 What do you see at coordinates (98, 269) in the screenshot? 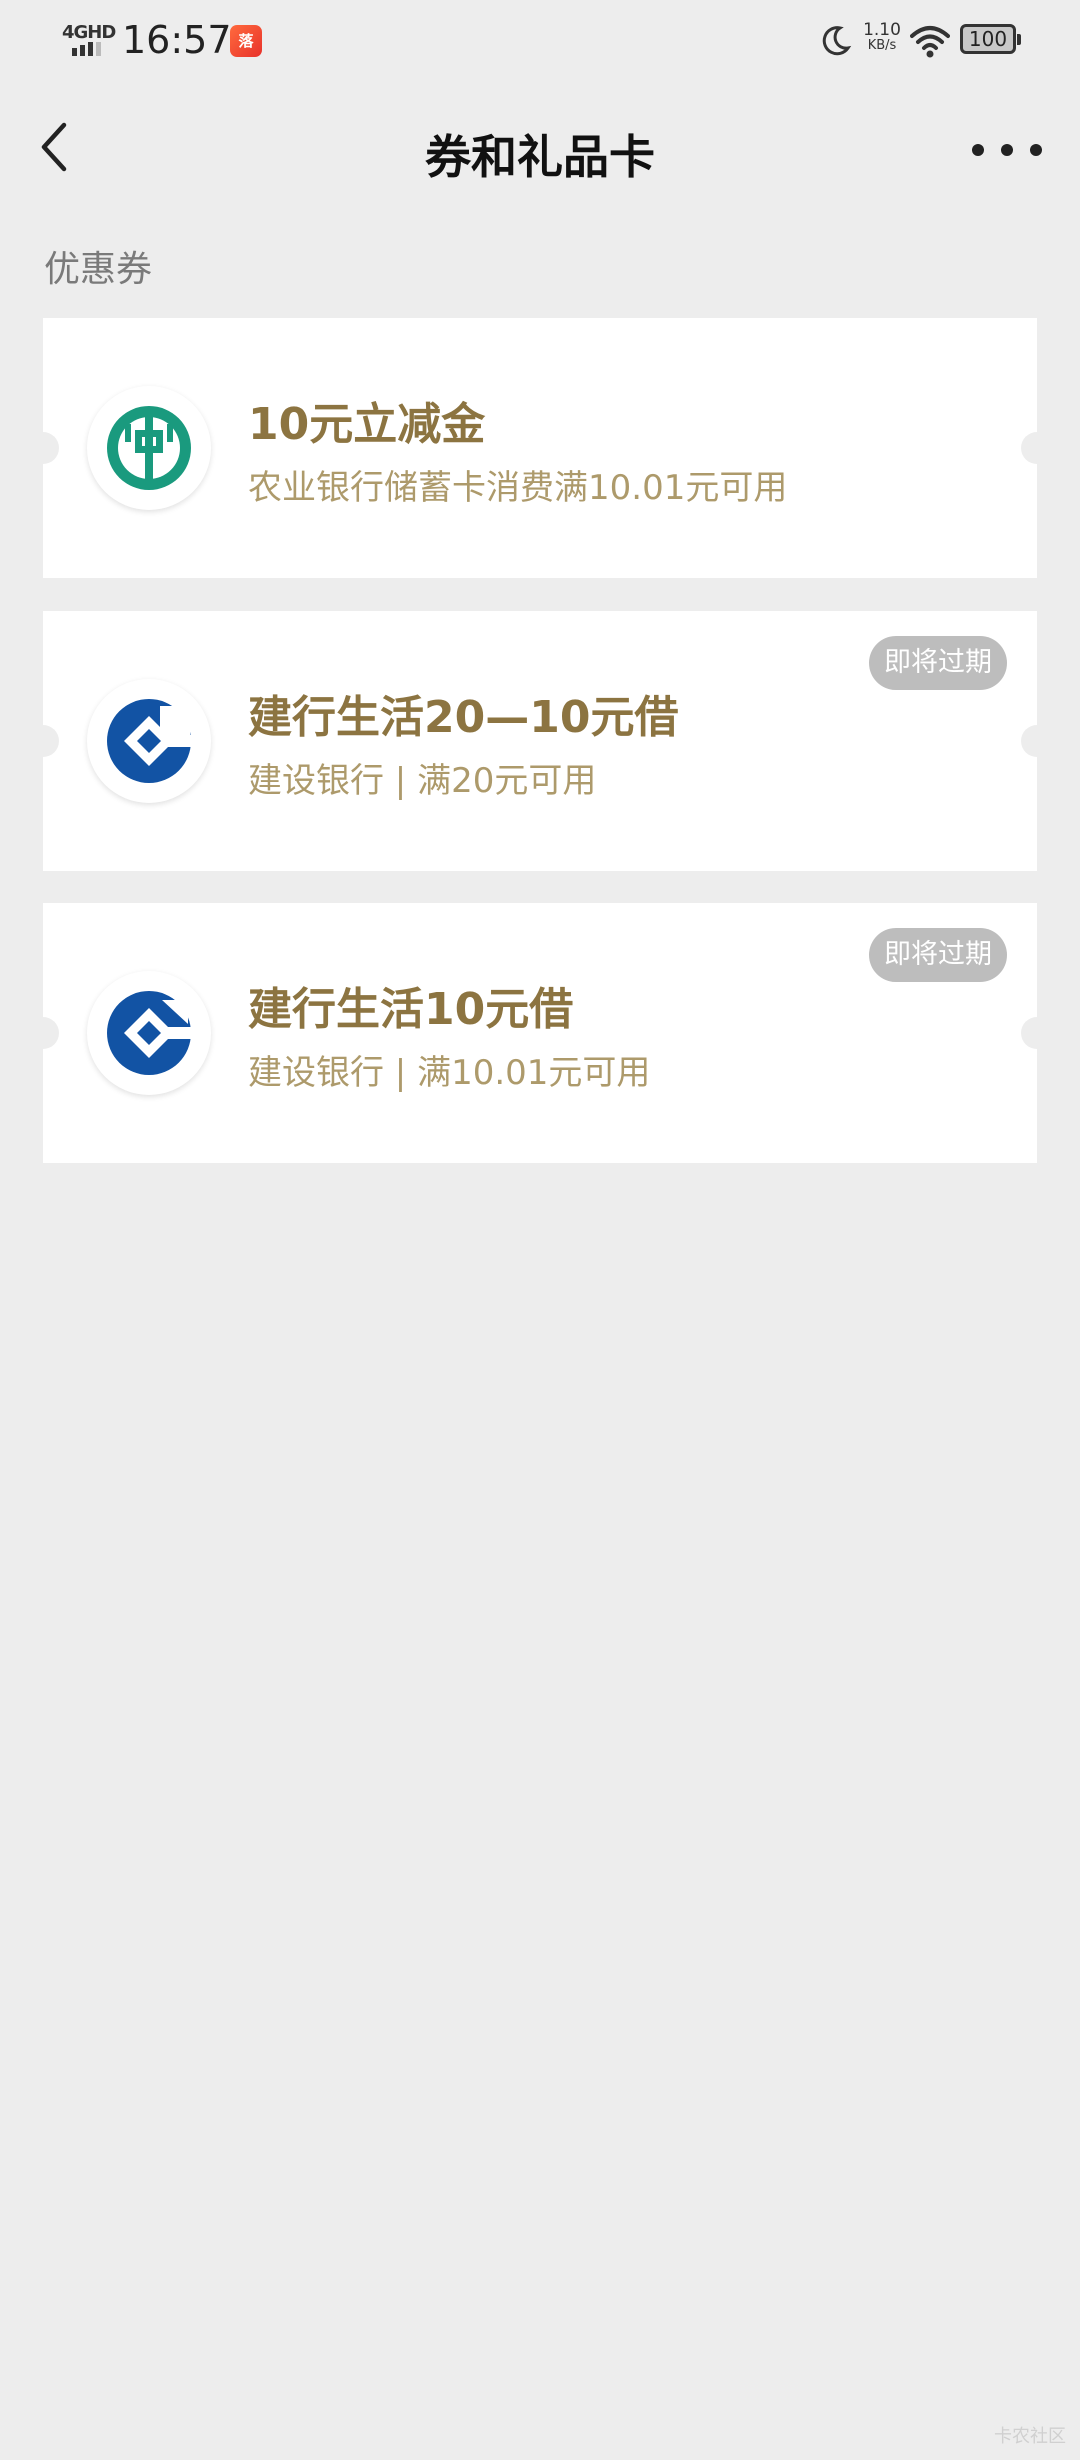
I see `section-label-coupons: 优惠券` at bounding box center [98, 269].